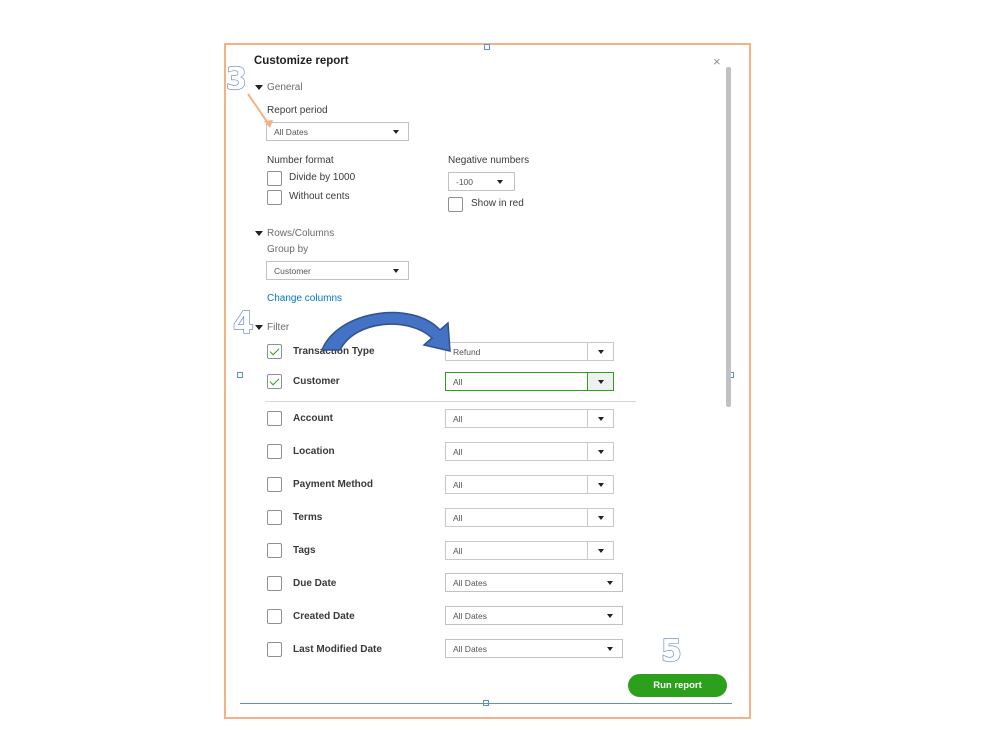  What do you see at coordinates (240, 375) in the screenshot?
I see `selection-handle-left` at bounding box center [240, 375].